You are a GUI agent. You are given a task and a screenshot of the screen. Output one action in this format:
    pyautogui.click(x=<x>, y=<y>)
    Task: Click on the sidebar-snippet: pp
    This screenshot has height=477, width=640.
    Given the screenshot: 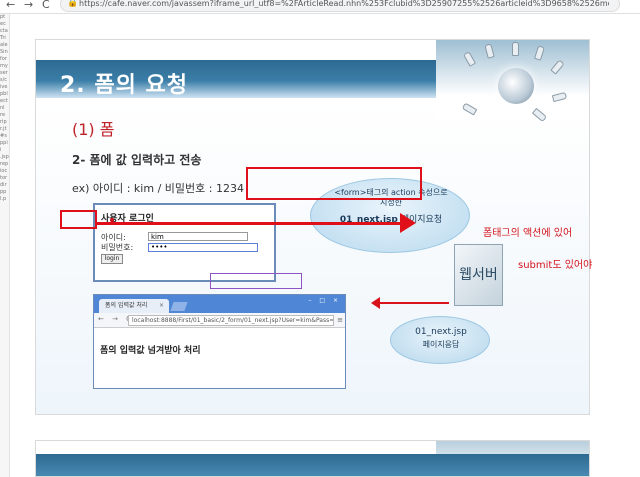 What is the action you would take?
    pyautogui.click(x=3, y=192)
    